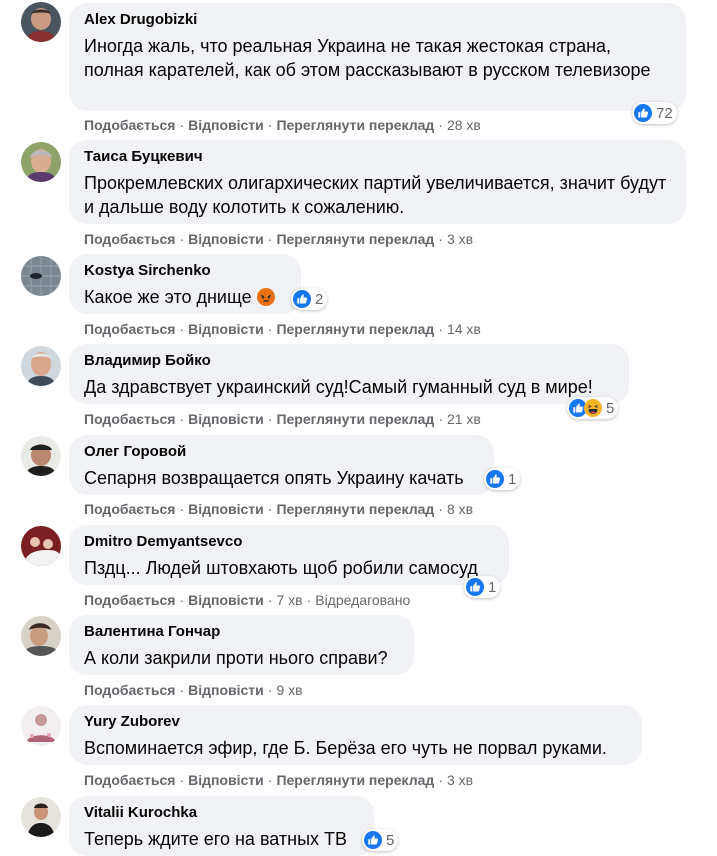  What do you see at coordinates (319, 299) in the screenshot?
I see `reaction-count: 2` at bounding box center [319, 299].